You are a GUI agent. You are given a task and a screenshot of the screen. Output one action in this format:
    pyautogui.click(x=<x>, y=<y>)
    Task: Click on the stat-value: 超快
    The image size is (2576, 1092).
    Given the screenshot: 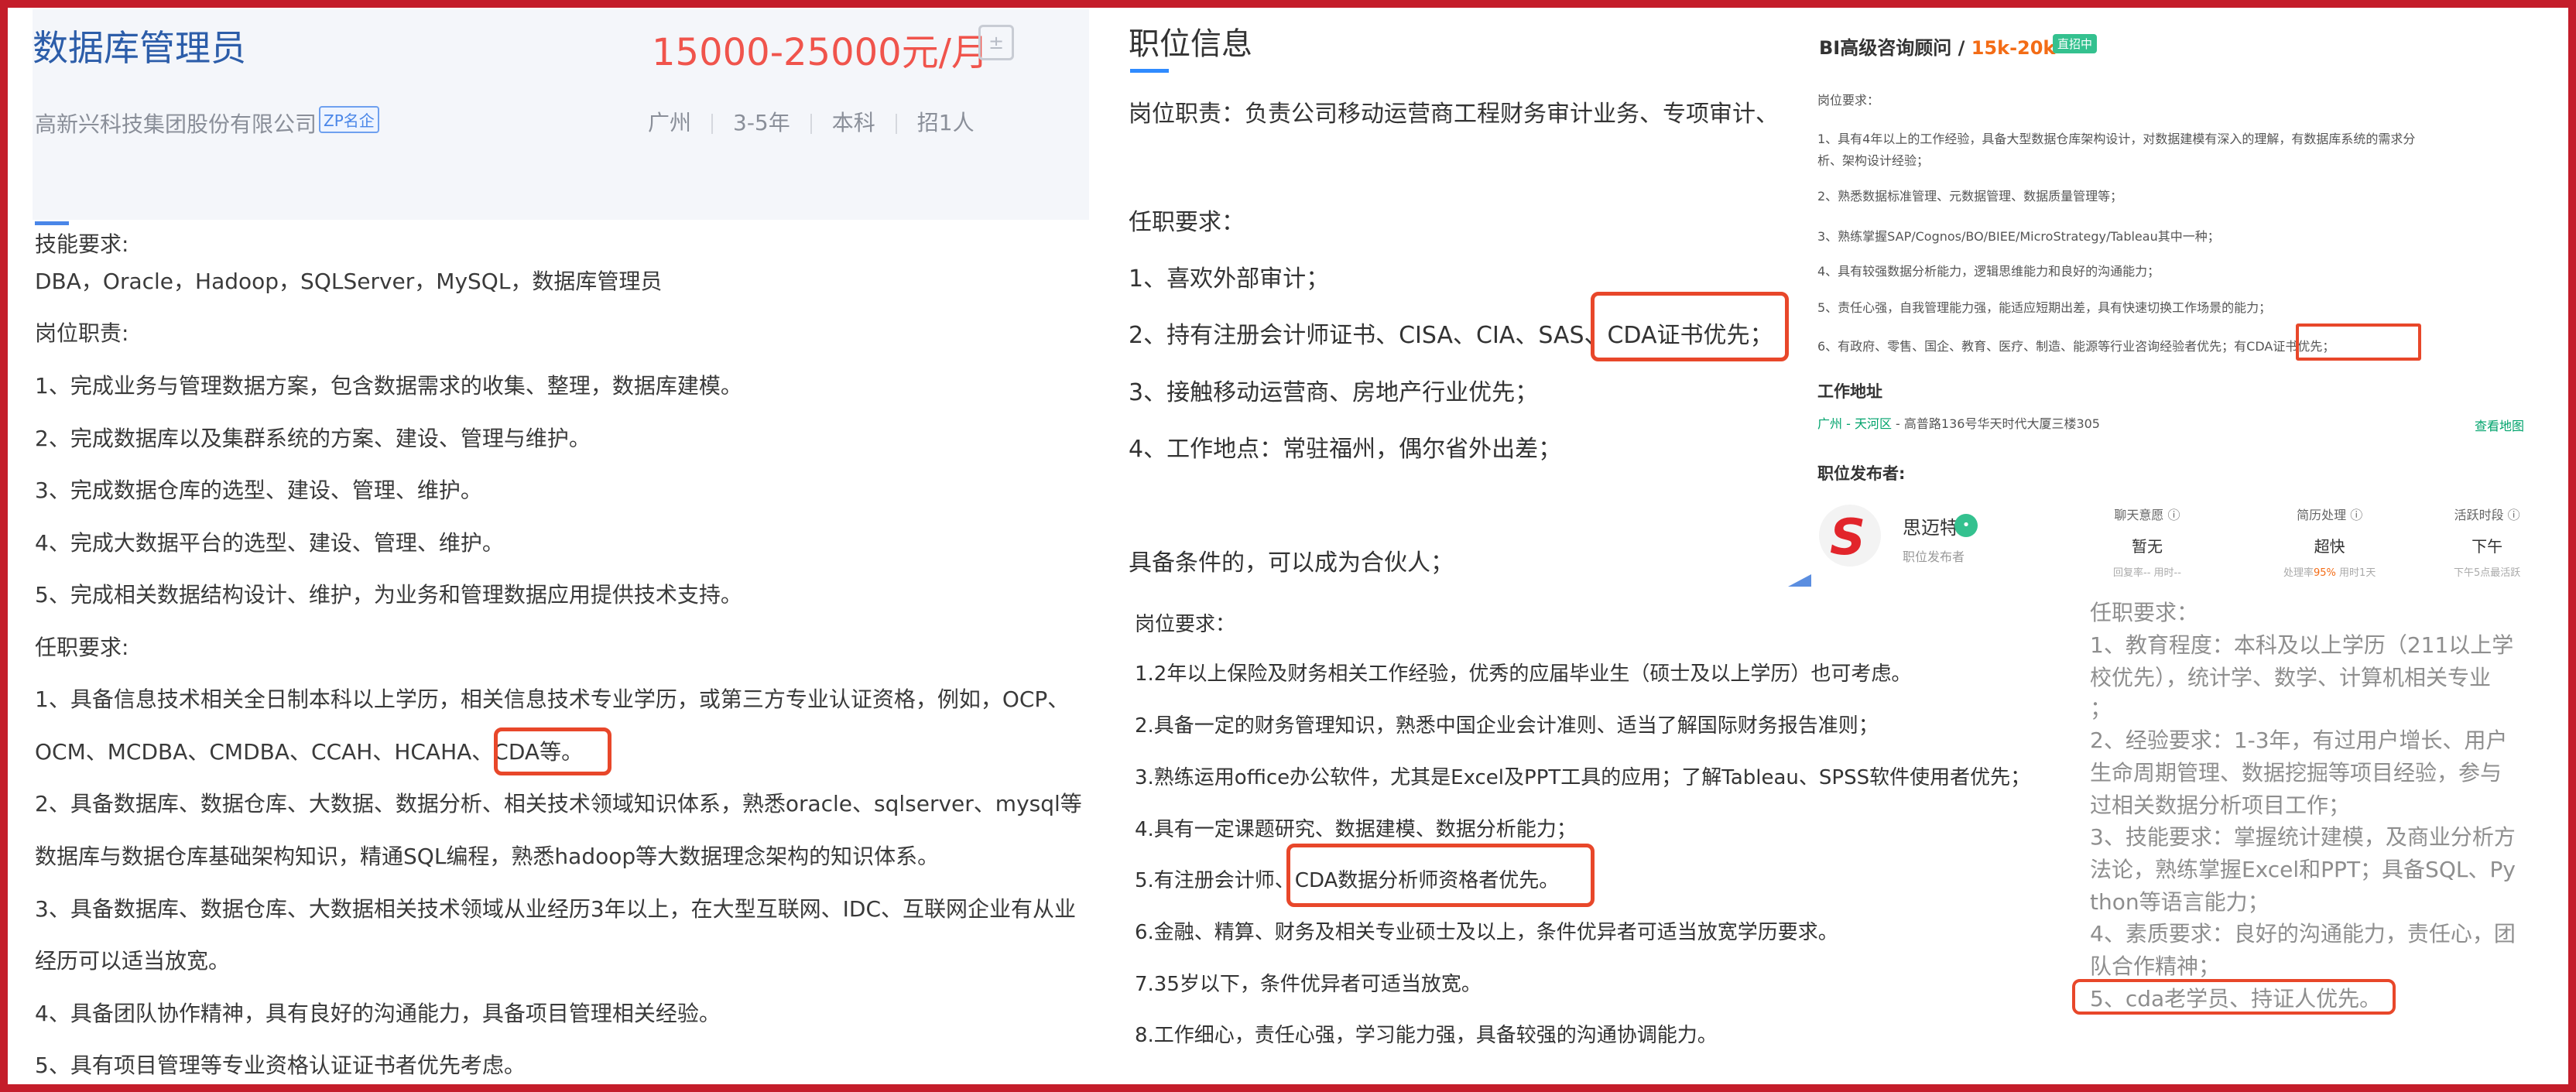 What is the action you would take?
    pyautogui.click(x=2329, y=546)
    